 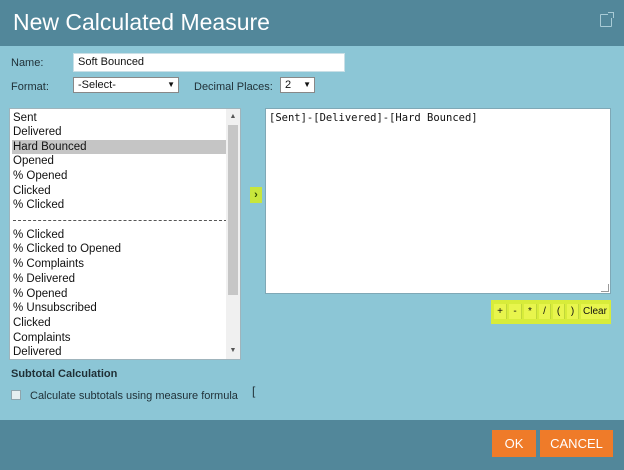 I want to click on operator-toolbar: + - * / ( ) Clear, so click(x=551, y=312).